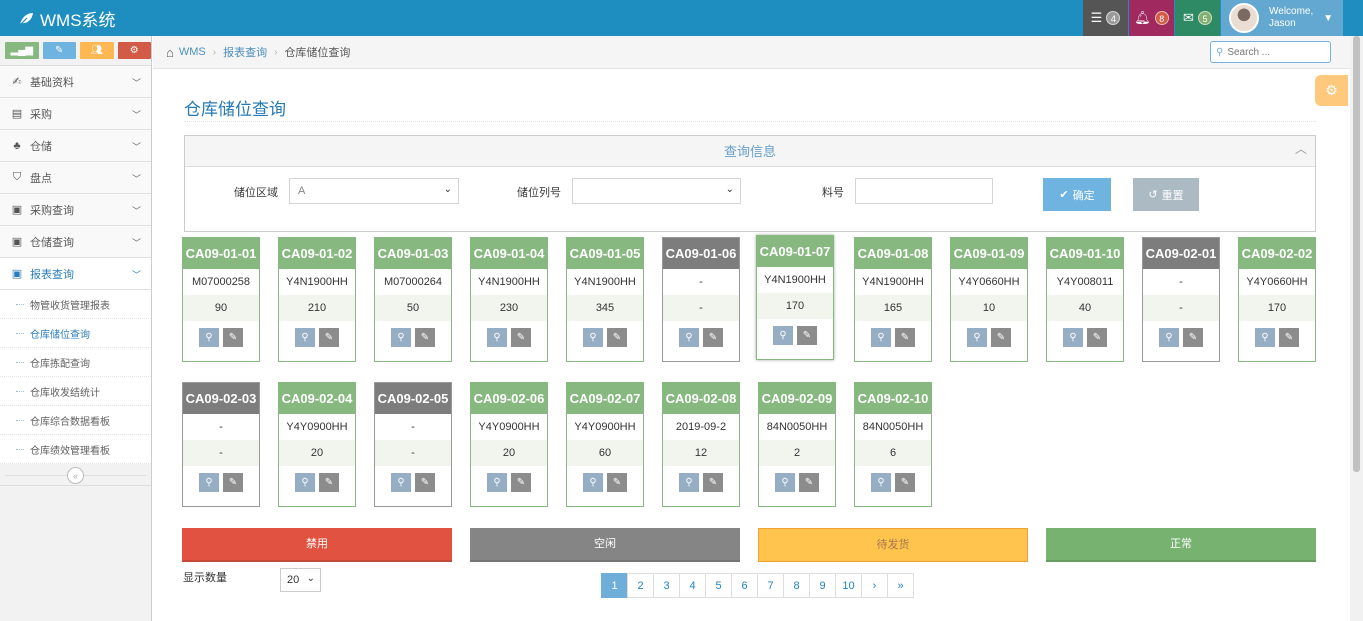 This screenshot has width=1363, height=621. What do you see at coordinates (509, 444) in the screenshot?
I see `location-card: CA09-02-06 Y4Y0900HH 20 ⚲ ✎` at bounding box center [509, 444].